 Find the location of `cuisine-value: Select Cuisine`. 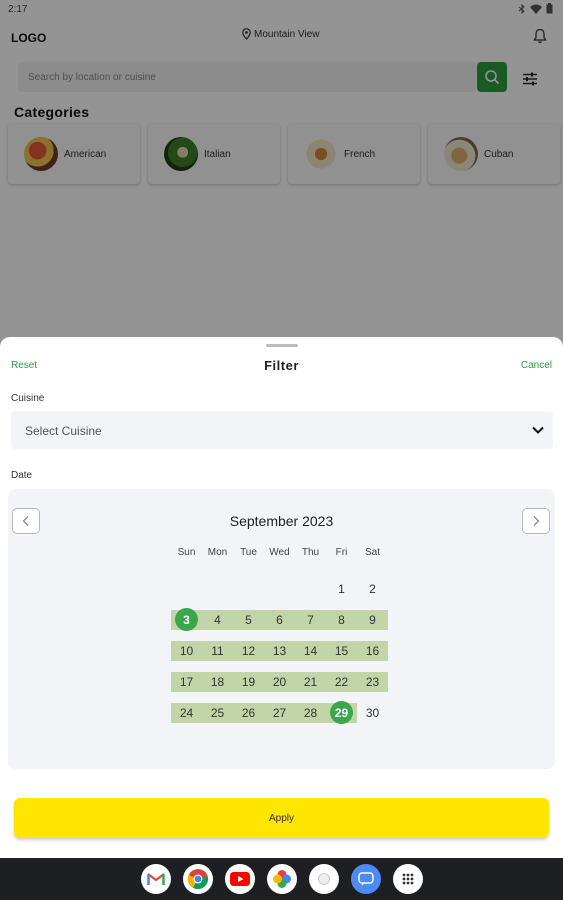

cuisine-value: Select Cuisine is located at coordinates (63, 431).